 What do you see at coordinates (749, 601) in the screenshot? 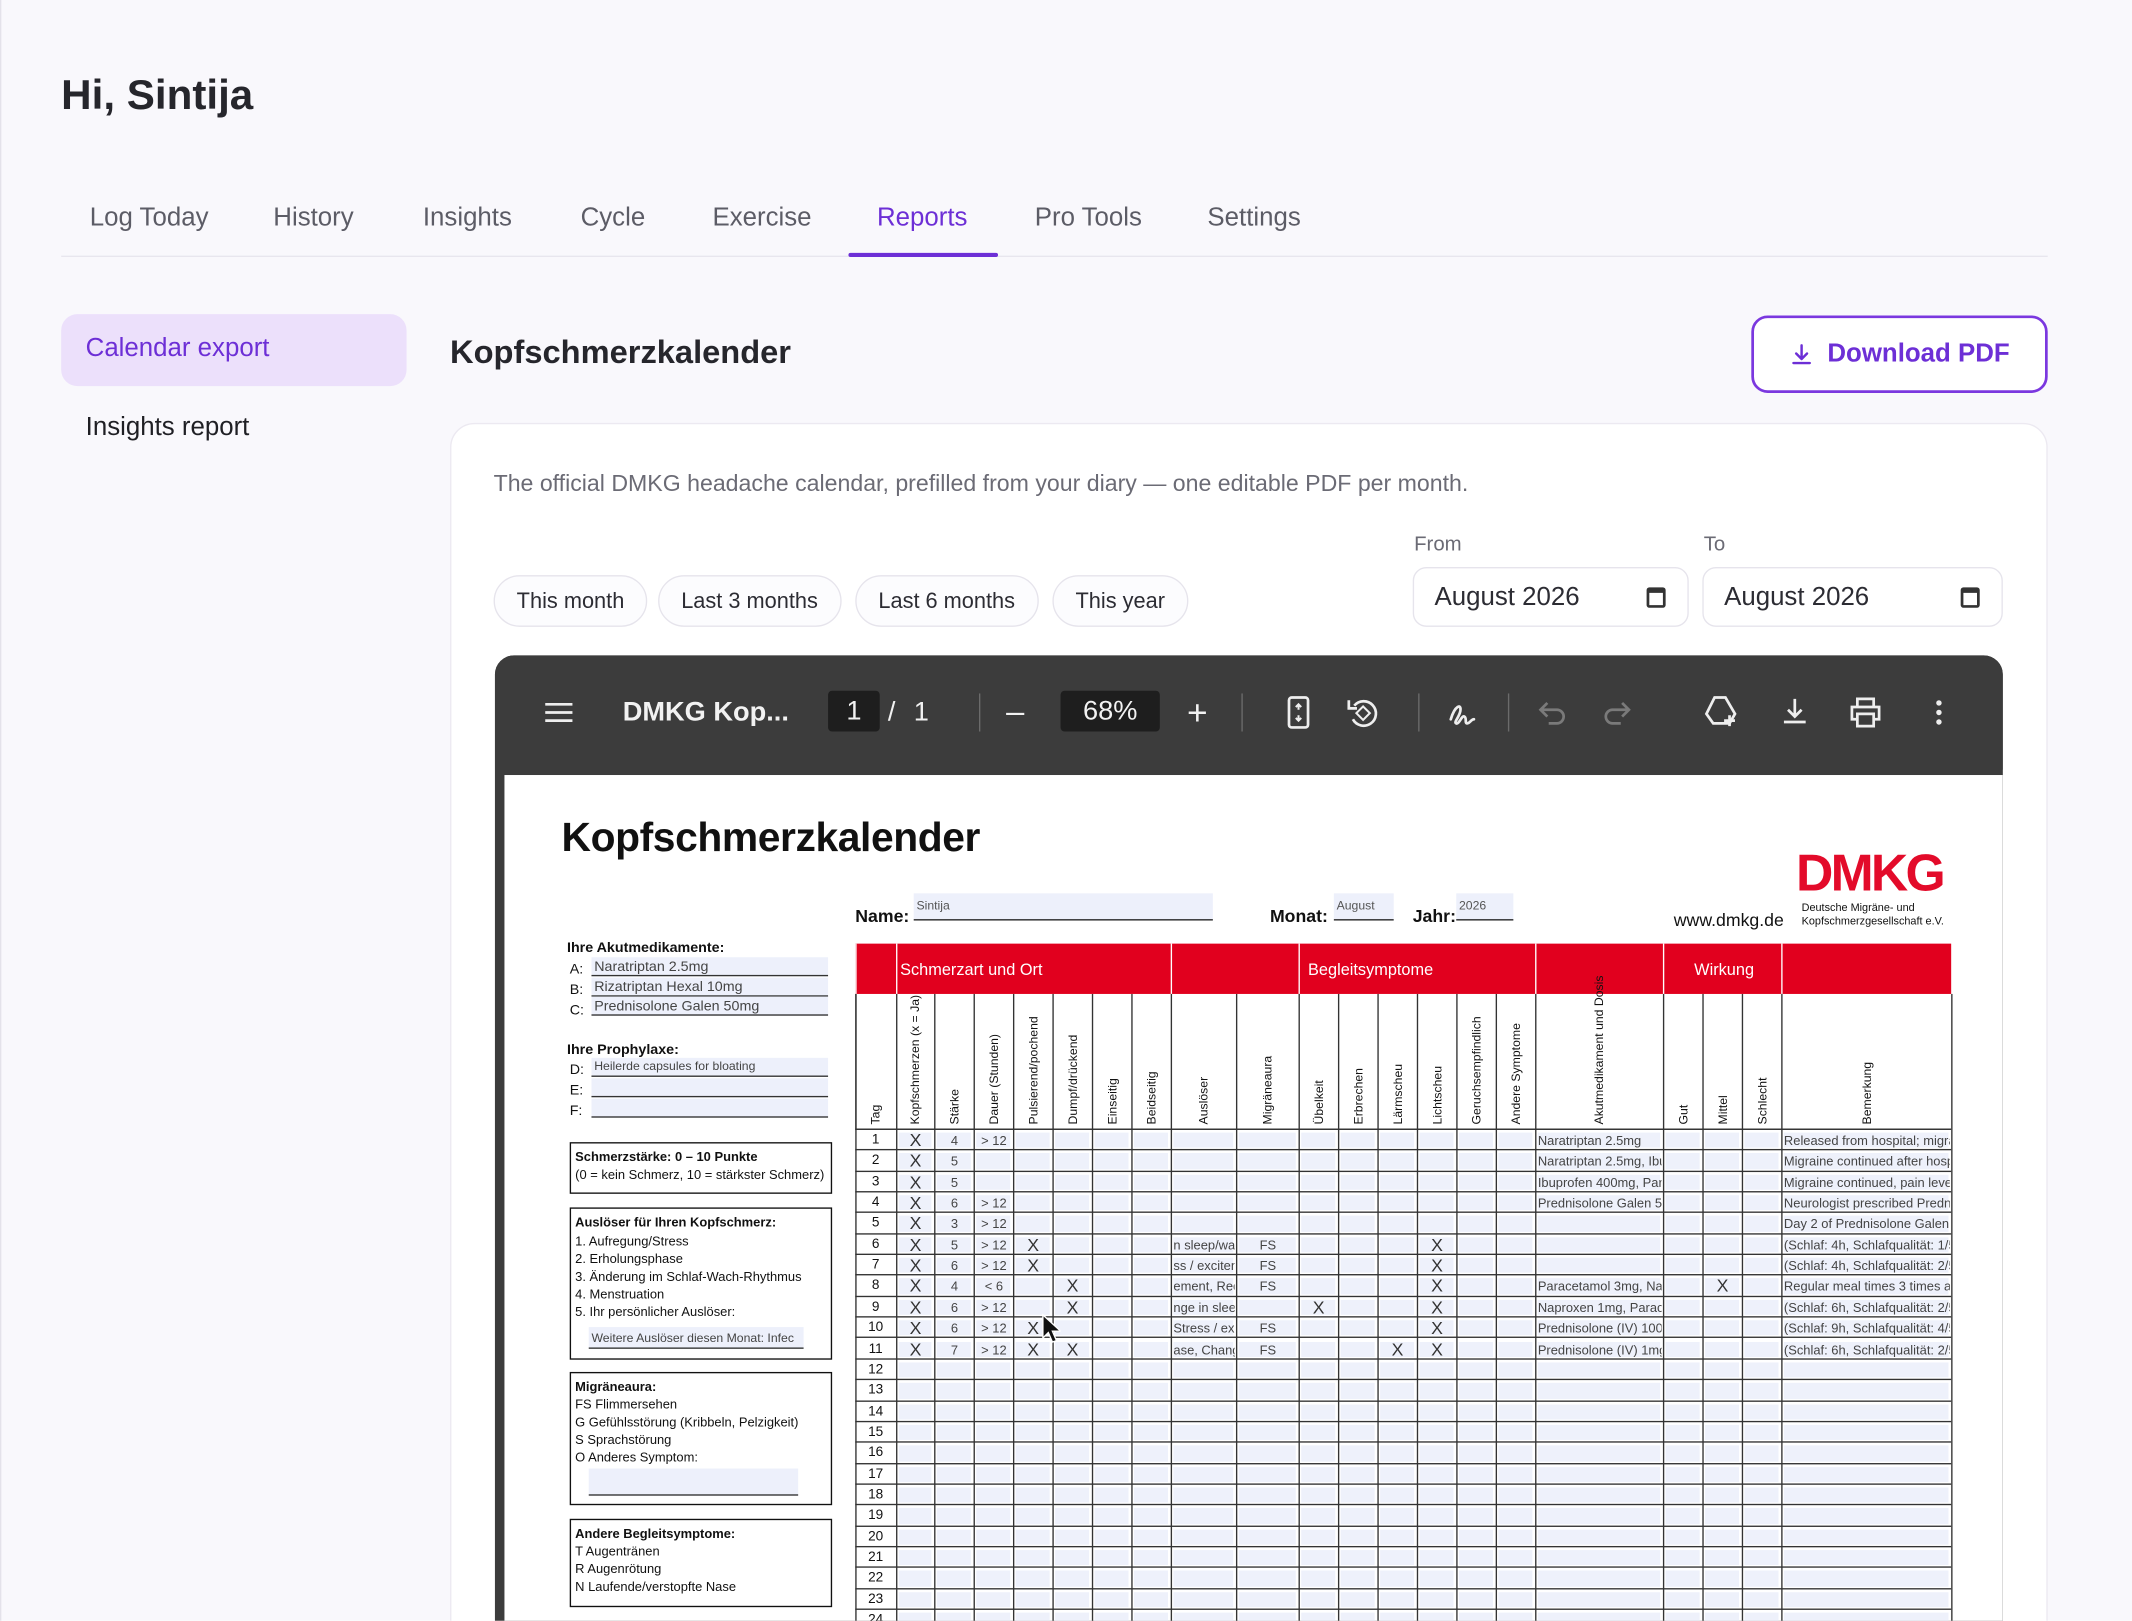
I see `preset-last-3-months: Last 3 months` at bounding box center [749, 601].